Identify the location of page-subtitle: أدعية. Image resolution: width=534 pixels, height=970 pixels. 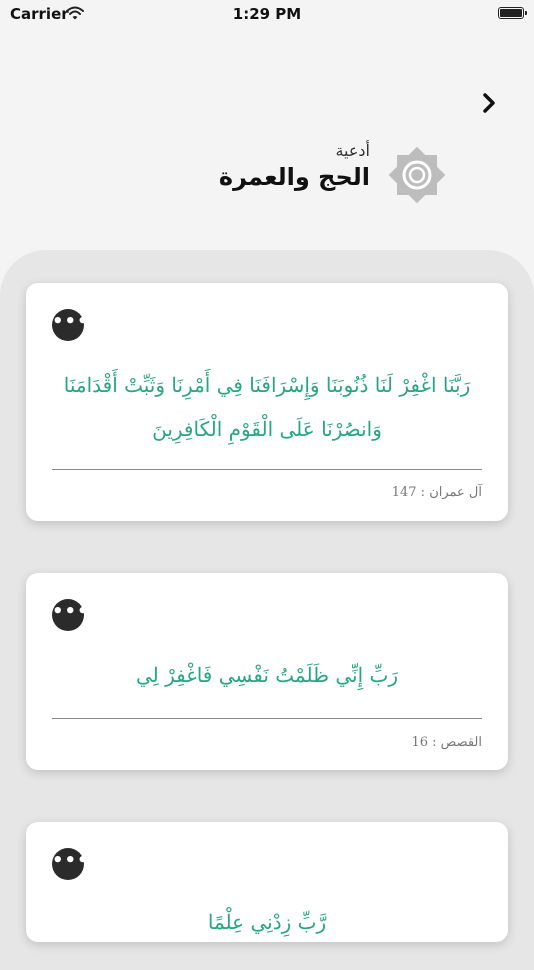
(352, 150).